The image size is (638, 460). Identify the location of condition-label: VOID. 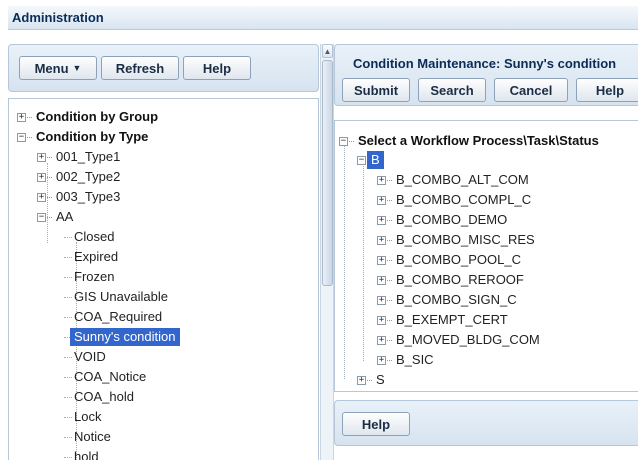
(90, 356).